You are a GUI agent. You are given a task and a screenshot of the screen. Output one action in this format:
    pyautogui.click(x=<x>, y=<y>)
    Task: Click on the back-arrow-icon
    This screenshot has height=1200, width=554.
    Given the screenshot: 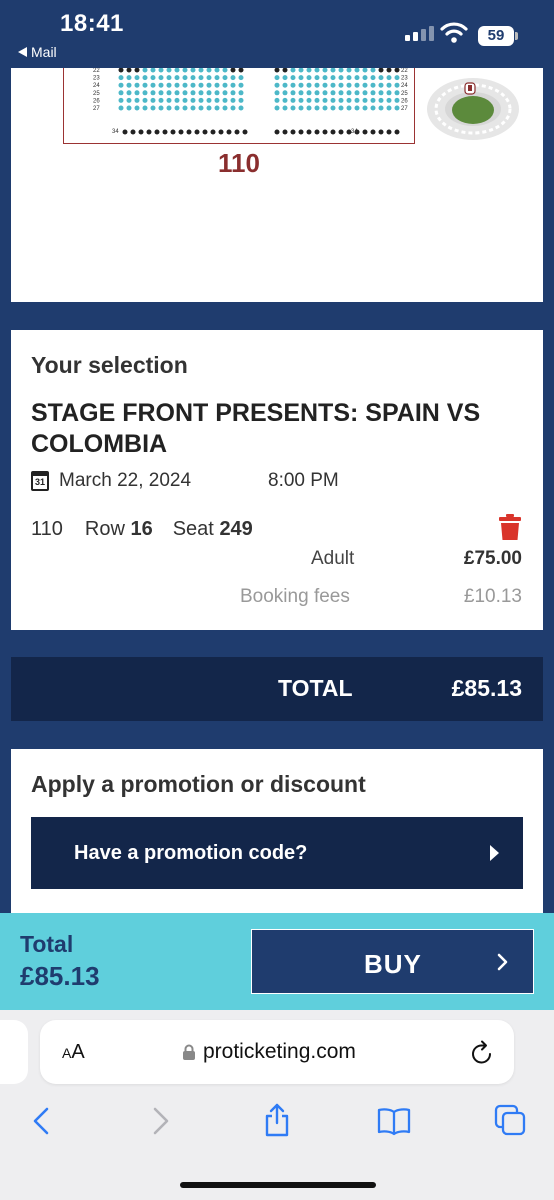 What is the action you would take?
    pyautogui.click(x=41, y=1121)
    